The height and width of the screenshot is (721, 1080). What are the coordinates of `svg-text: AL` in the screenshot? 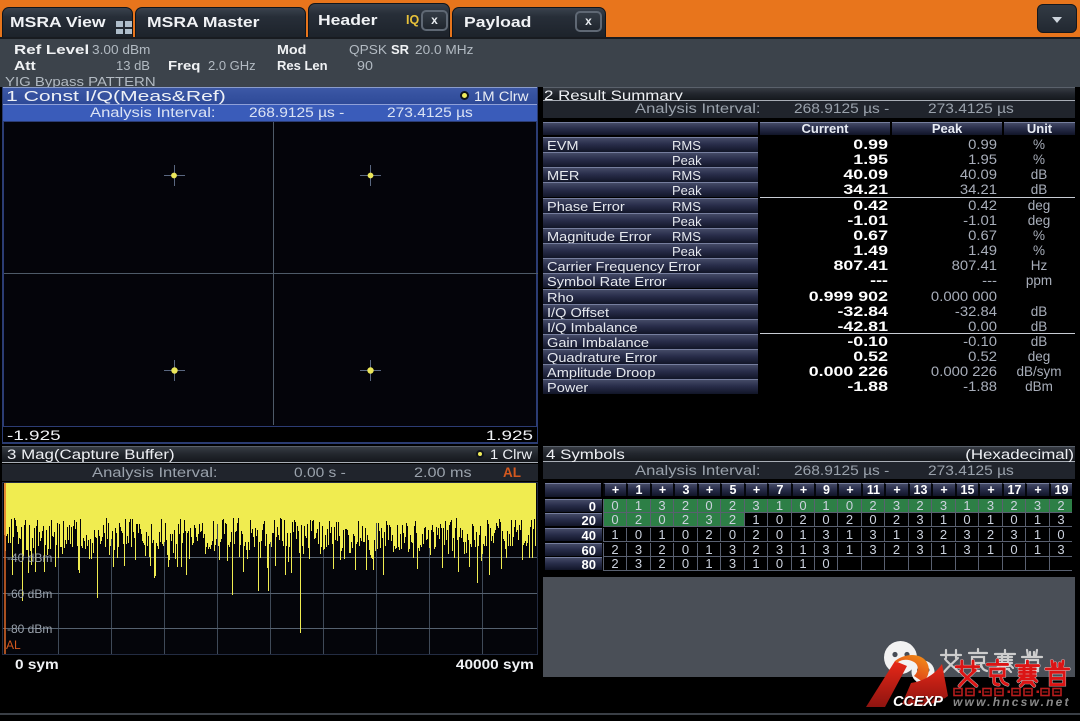 It's located at (13, 645).